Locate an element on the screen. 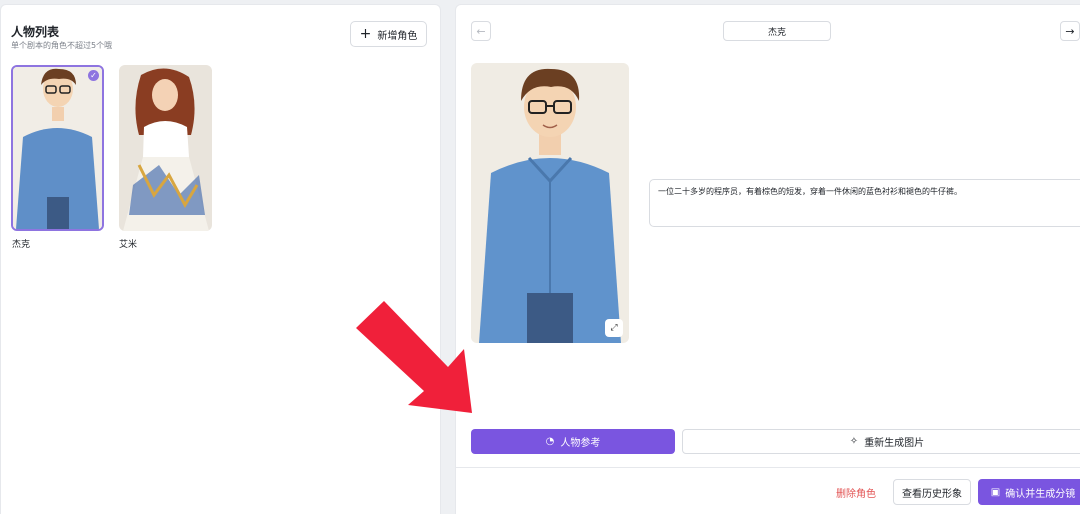  character-name-amy: 艾米 is located at coordinates (128, 245).